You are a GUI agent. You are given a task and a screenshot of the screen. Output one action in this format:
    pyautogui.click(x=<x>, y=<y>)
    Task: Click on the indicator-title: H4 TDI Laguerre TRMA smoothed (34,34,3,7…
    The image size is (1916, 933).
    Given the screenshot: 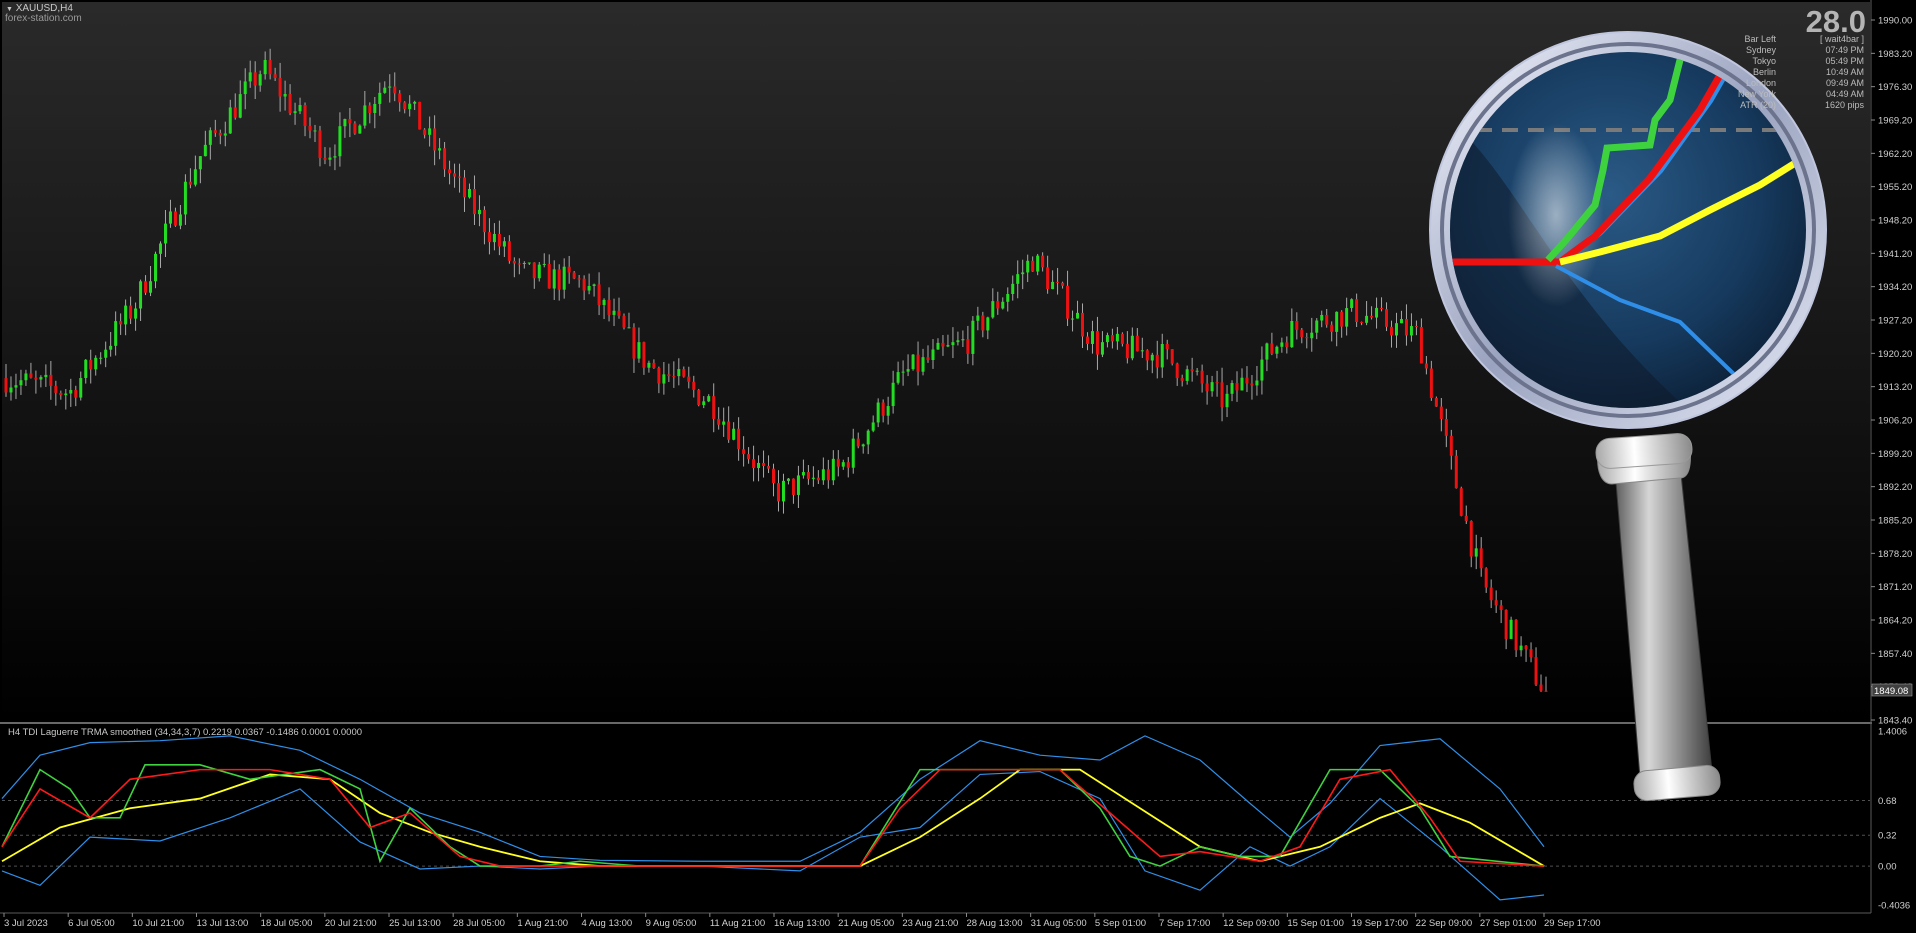 What is the action you would take?
    pyautogui.click(x=185, y=732)
    